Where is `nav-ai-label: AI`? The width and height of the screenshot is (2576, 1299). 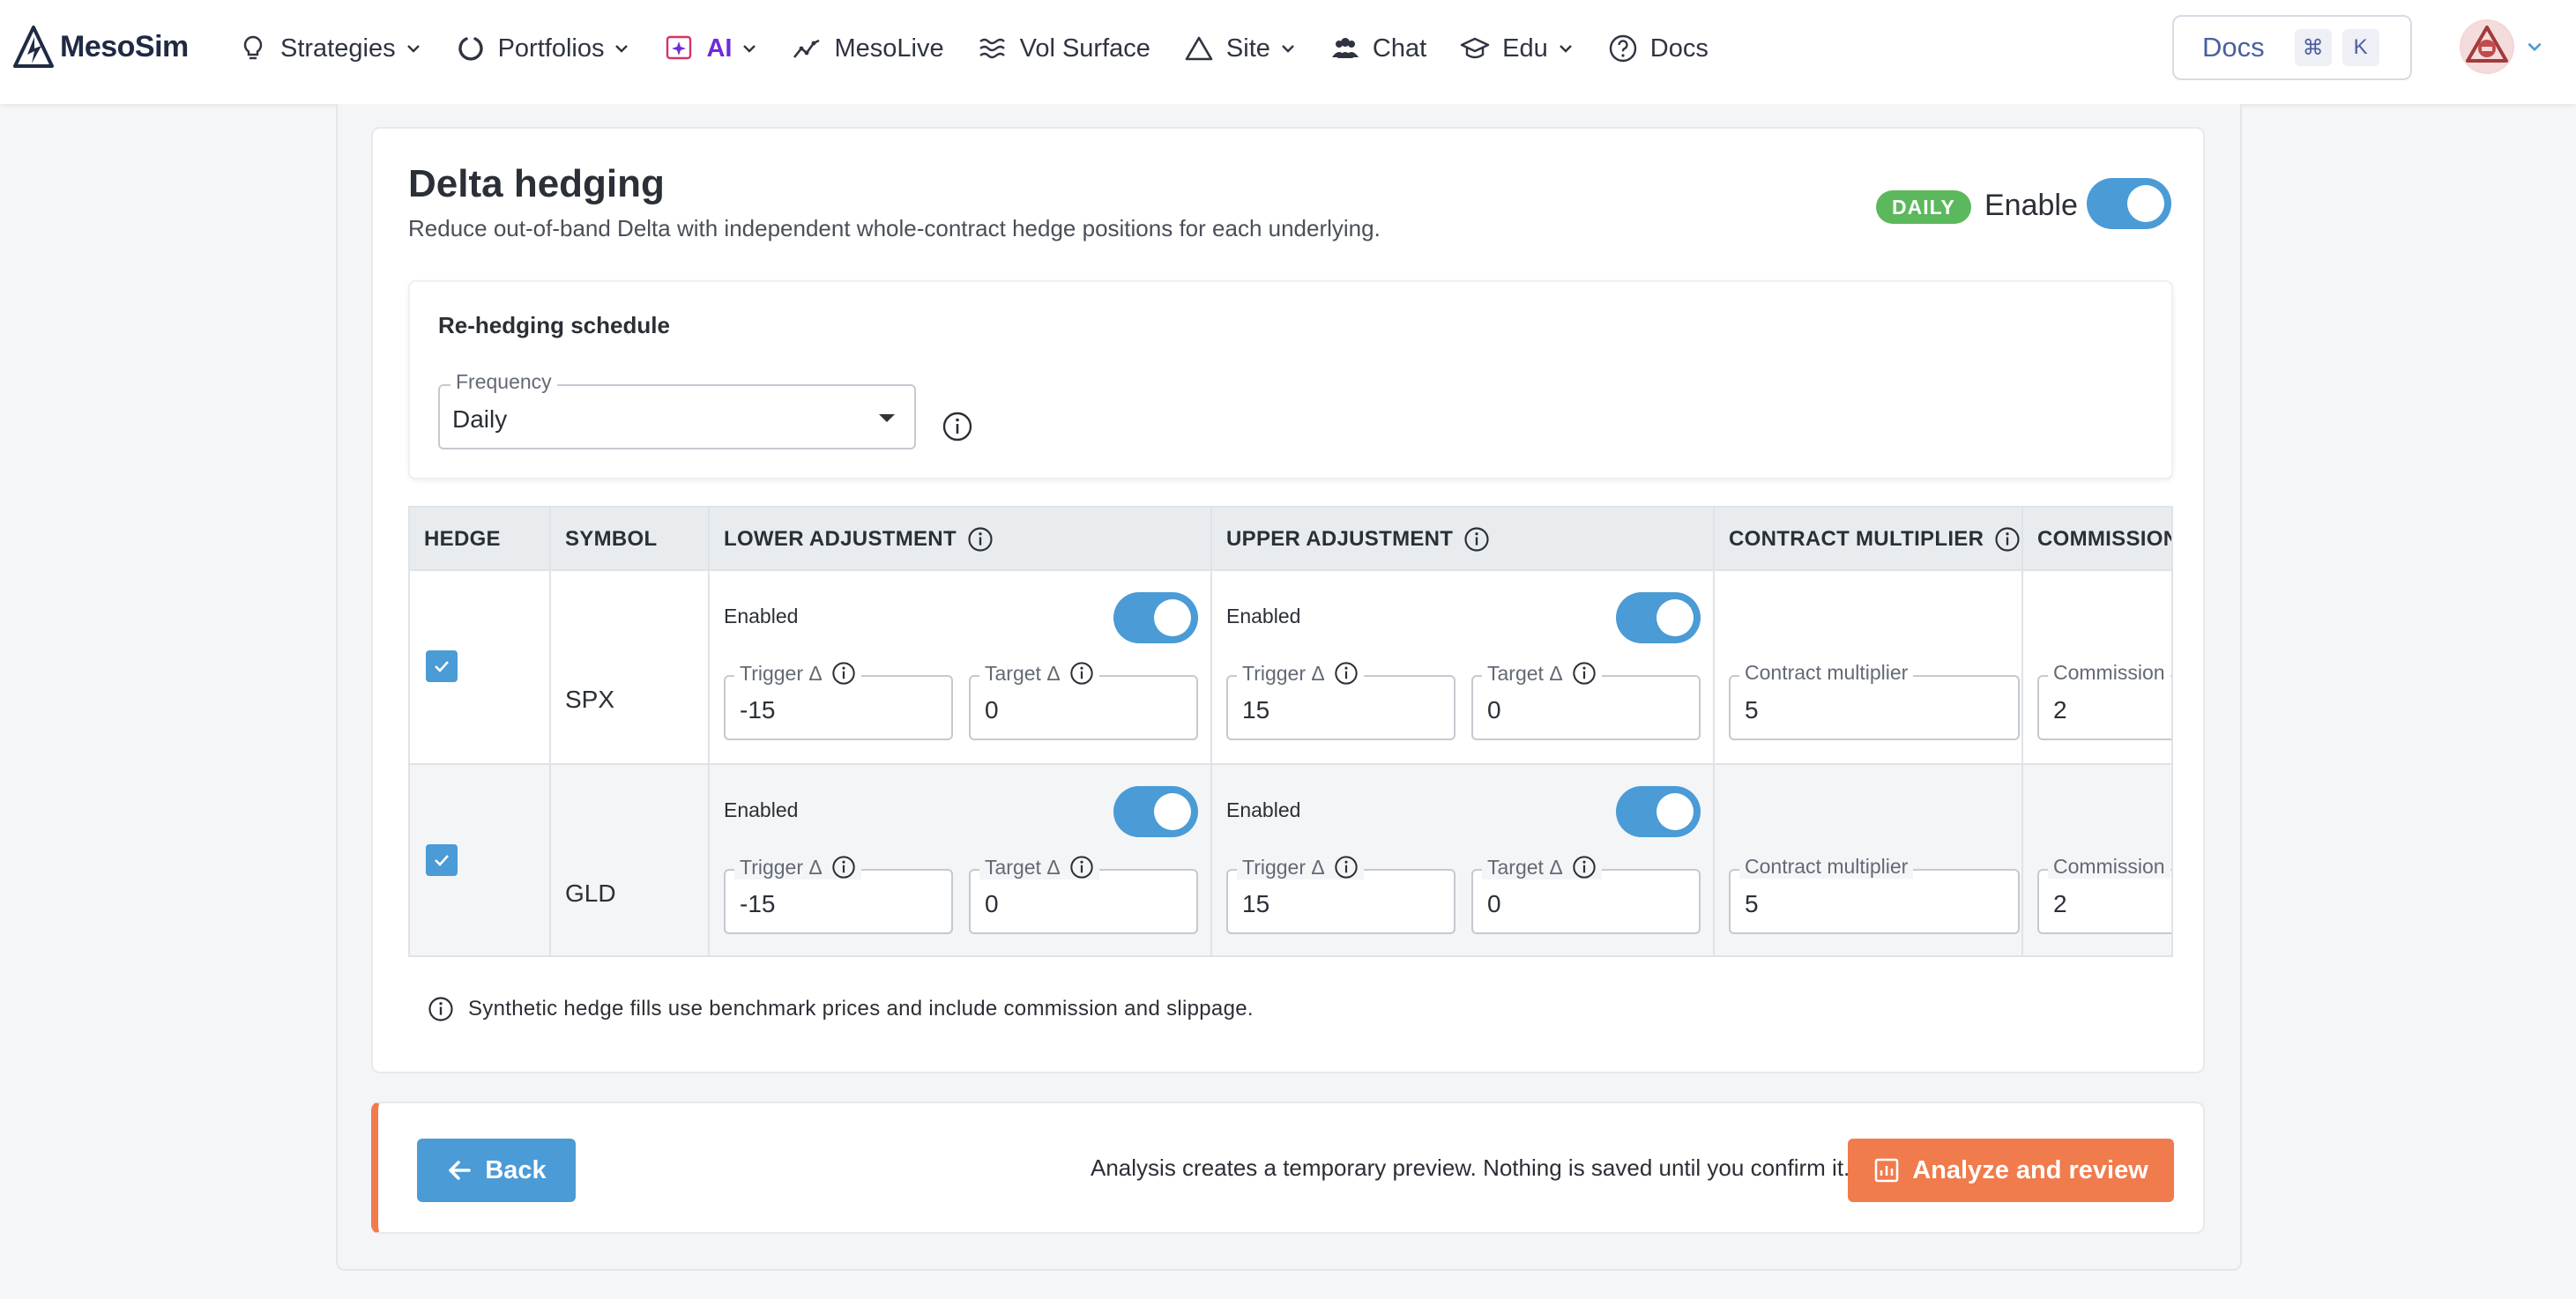
nav-ai-label: AI is located at coordinates (720, 48).